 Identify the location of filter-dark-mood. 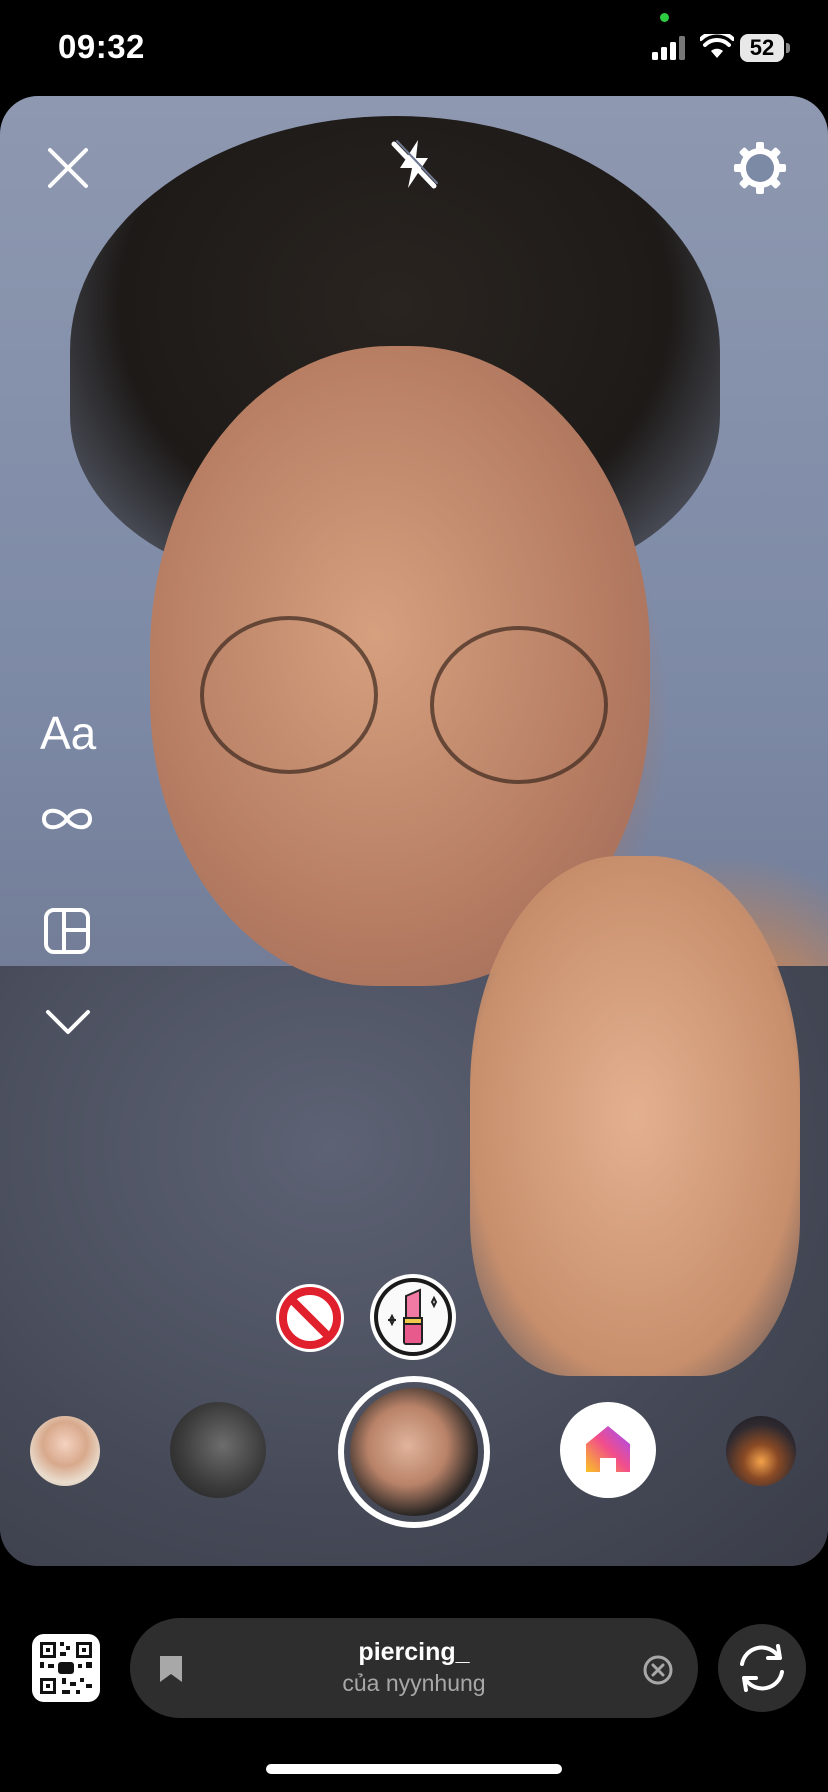
(218, 1450).